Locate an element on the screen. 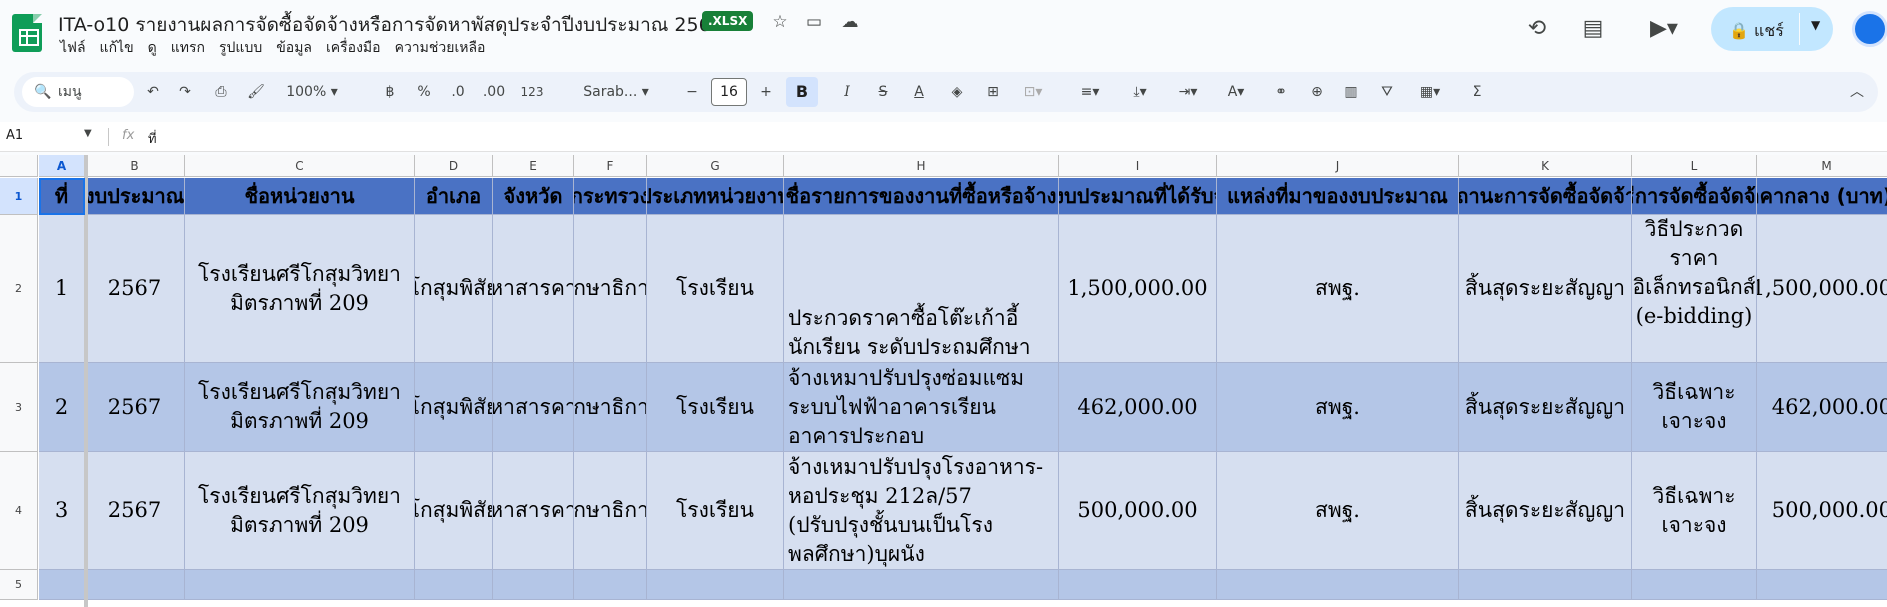 Image resolution: width=1887 pixels, height=607 pixels. menu-search-input: 🔍 เมนู is located at coordinates (78, 92).